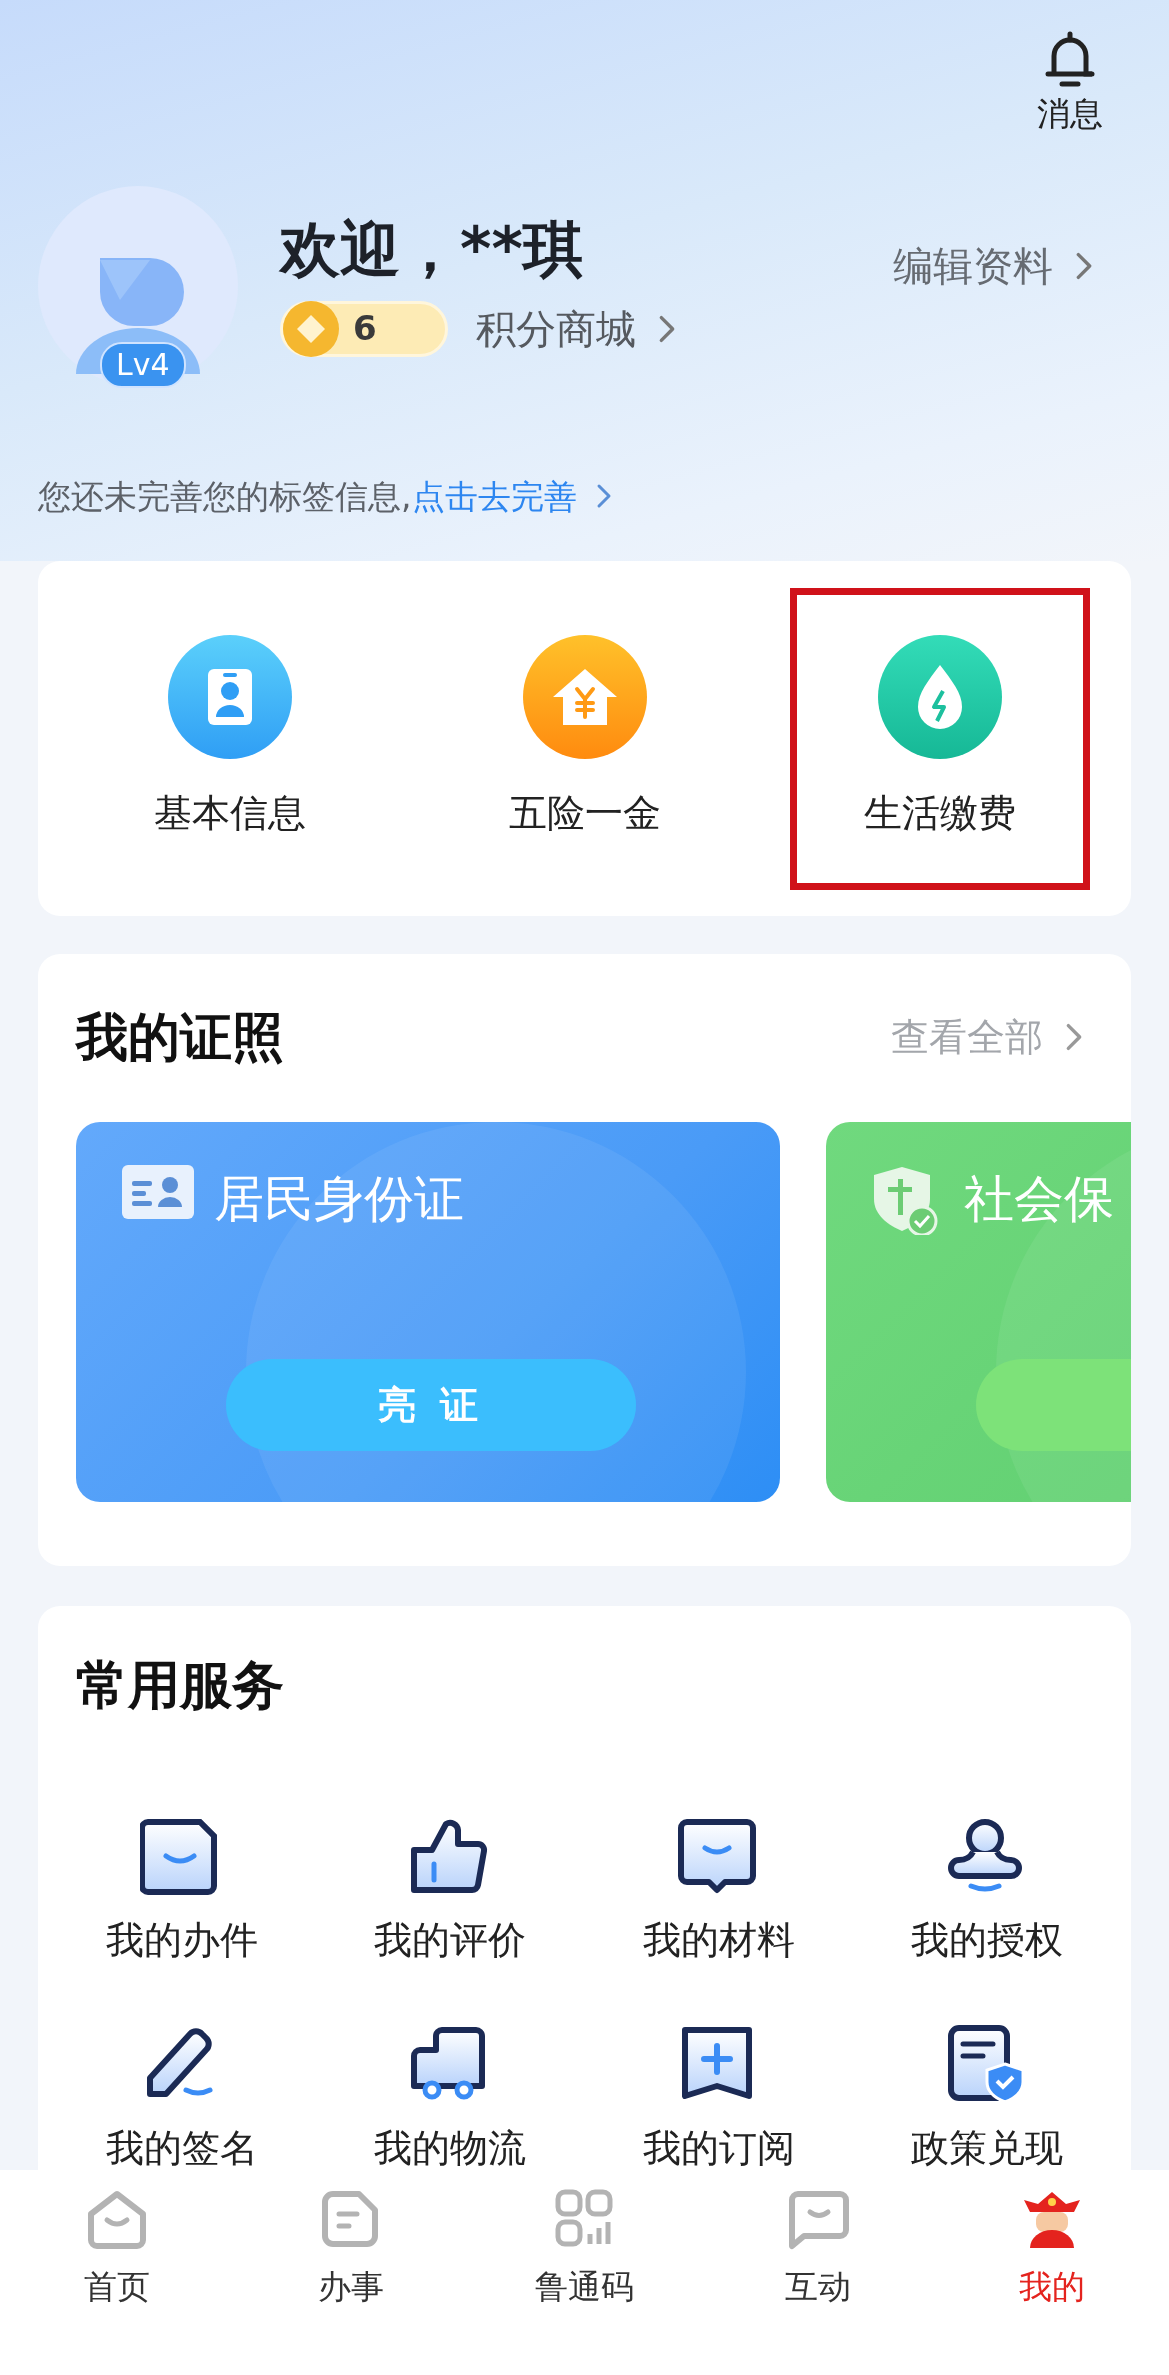 The height and width of the screenshot is (2375, 1169). What do you see at coordinates (450, 1890) in the screenshot?
I see `service-item: 我的评价` at bounding box center [450, 1890].